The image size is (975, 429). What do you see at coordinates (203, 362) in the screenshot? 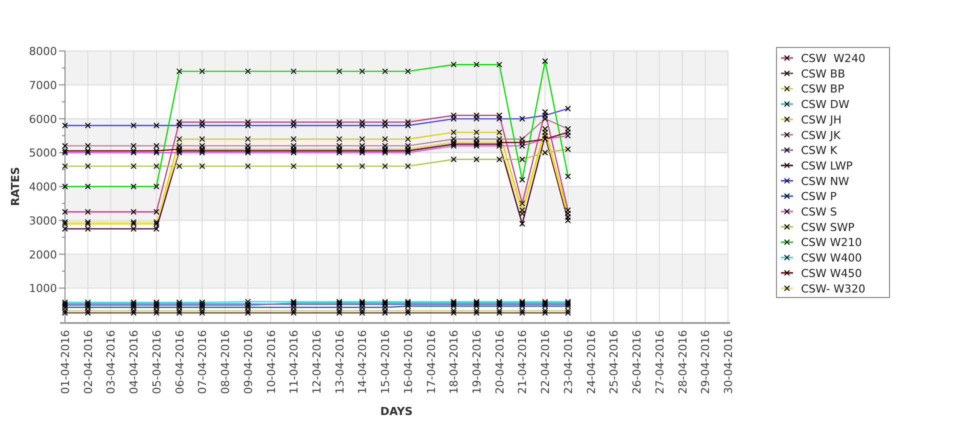
I see `x-tick-label: 07-04-2016` at bounding box center [203, 362].